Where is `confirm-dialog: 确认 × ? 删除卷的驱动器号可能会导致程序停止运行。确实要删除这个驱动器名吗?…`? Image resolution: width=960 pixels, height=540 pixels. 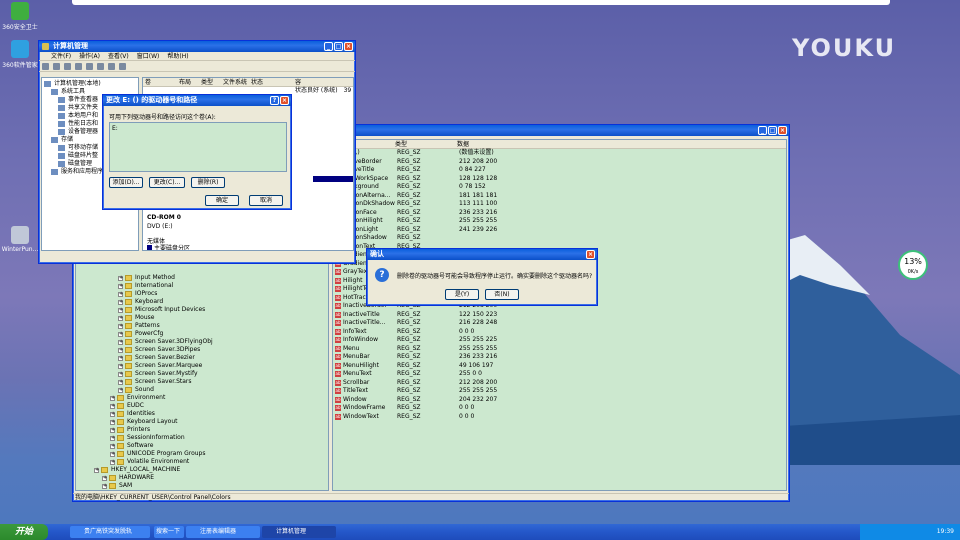
confirm-dialog: 确认 × ? 删除卷的驱动器号可能会导致程序停止运行。确实要删除这个驱动器名吗?… is located at coordinates (482, 277).